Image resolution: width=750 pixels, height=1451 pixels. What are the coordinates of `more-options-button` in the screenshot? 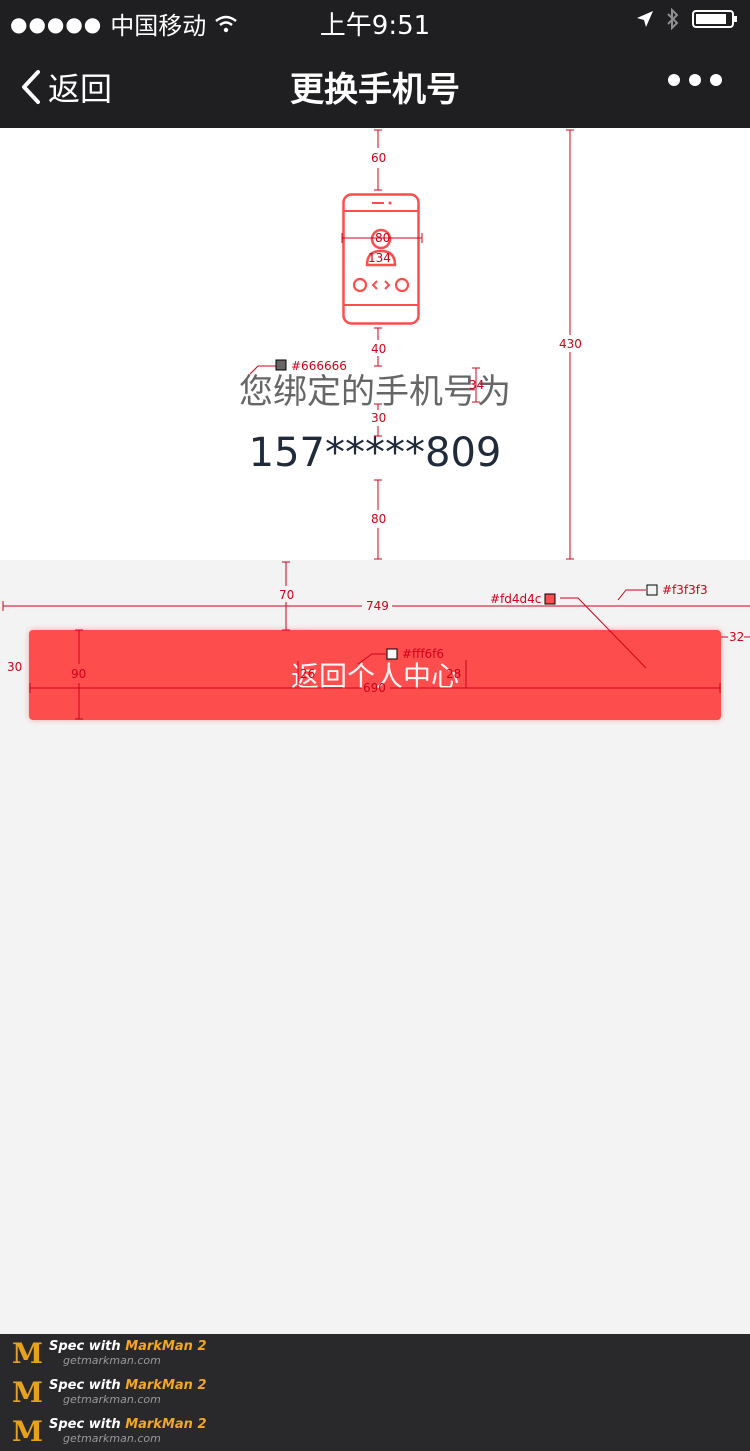 It's located at (695, 80).